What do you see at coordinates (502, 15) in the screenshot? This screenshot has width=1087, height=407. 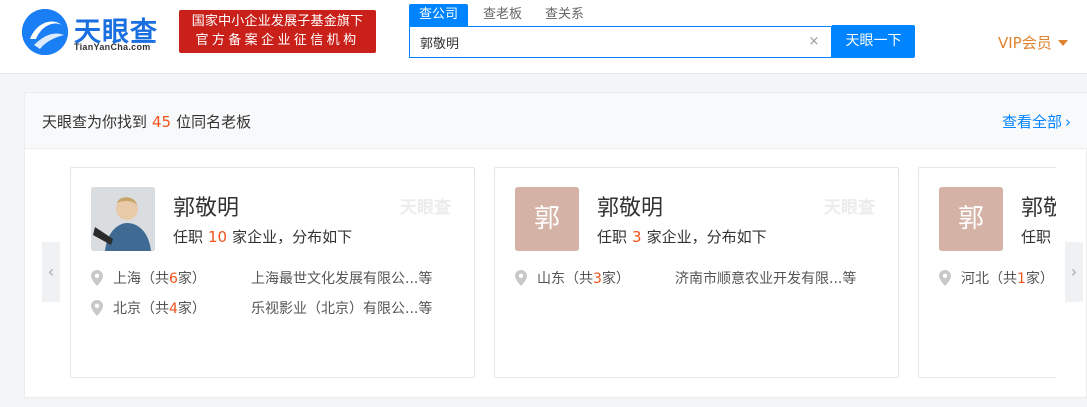 I see `tab-search-boss: 查老板` at bounding box center [502, 15].